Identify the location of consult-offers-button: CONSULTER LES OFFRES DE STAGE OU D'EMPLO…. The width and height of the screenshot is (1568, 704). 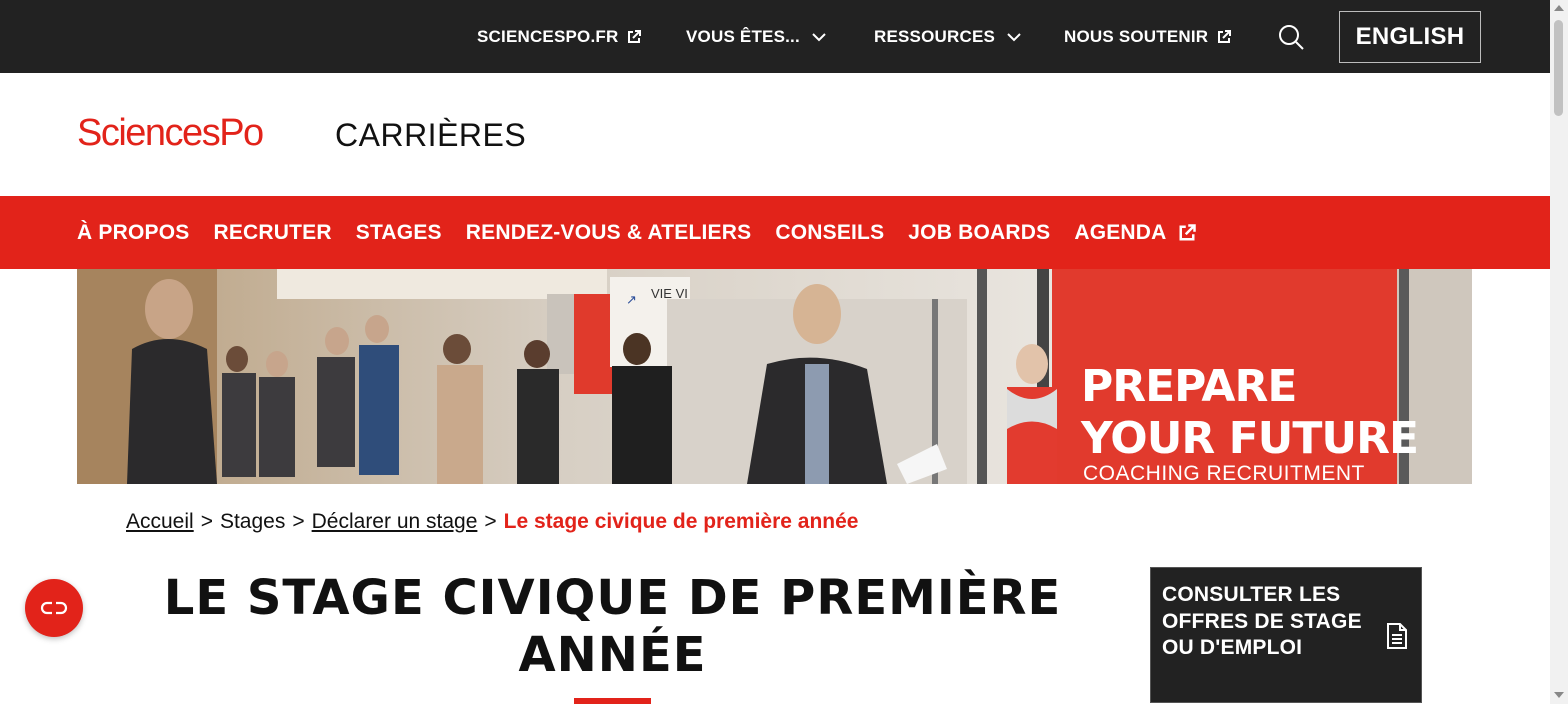
(1286, 635).